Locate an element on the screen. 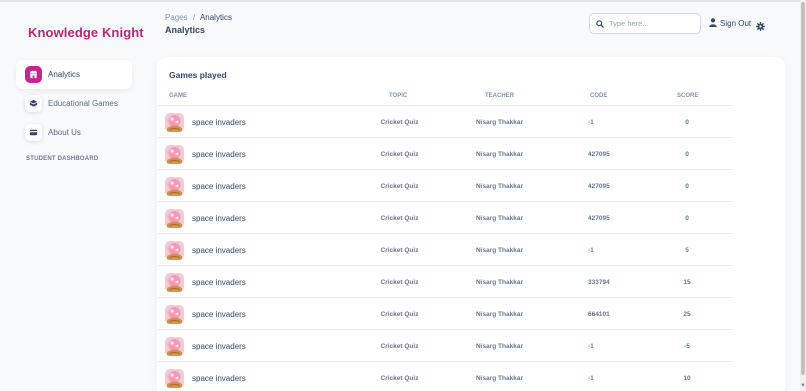 The height and width of the screenshot is (391, 806). card-title: Games played is located at coordinates (198, 75).